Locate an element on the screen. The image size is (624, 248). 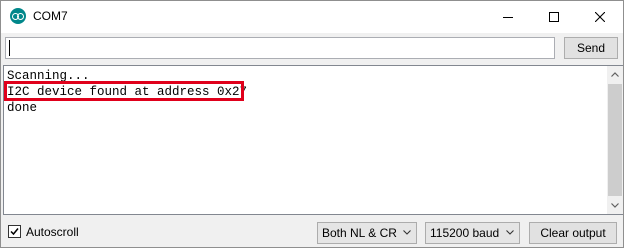
chevron-up-icon is located at coordinates (615, 74).